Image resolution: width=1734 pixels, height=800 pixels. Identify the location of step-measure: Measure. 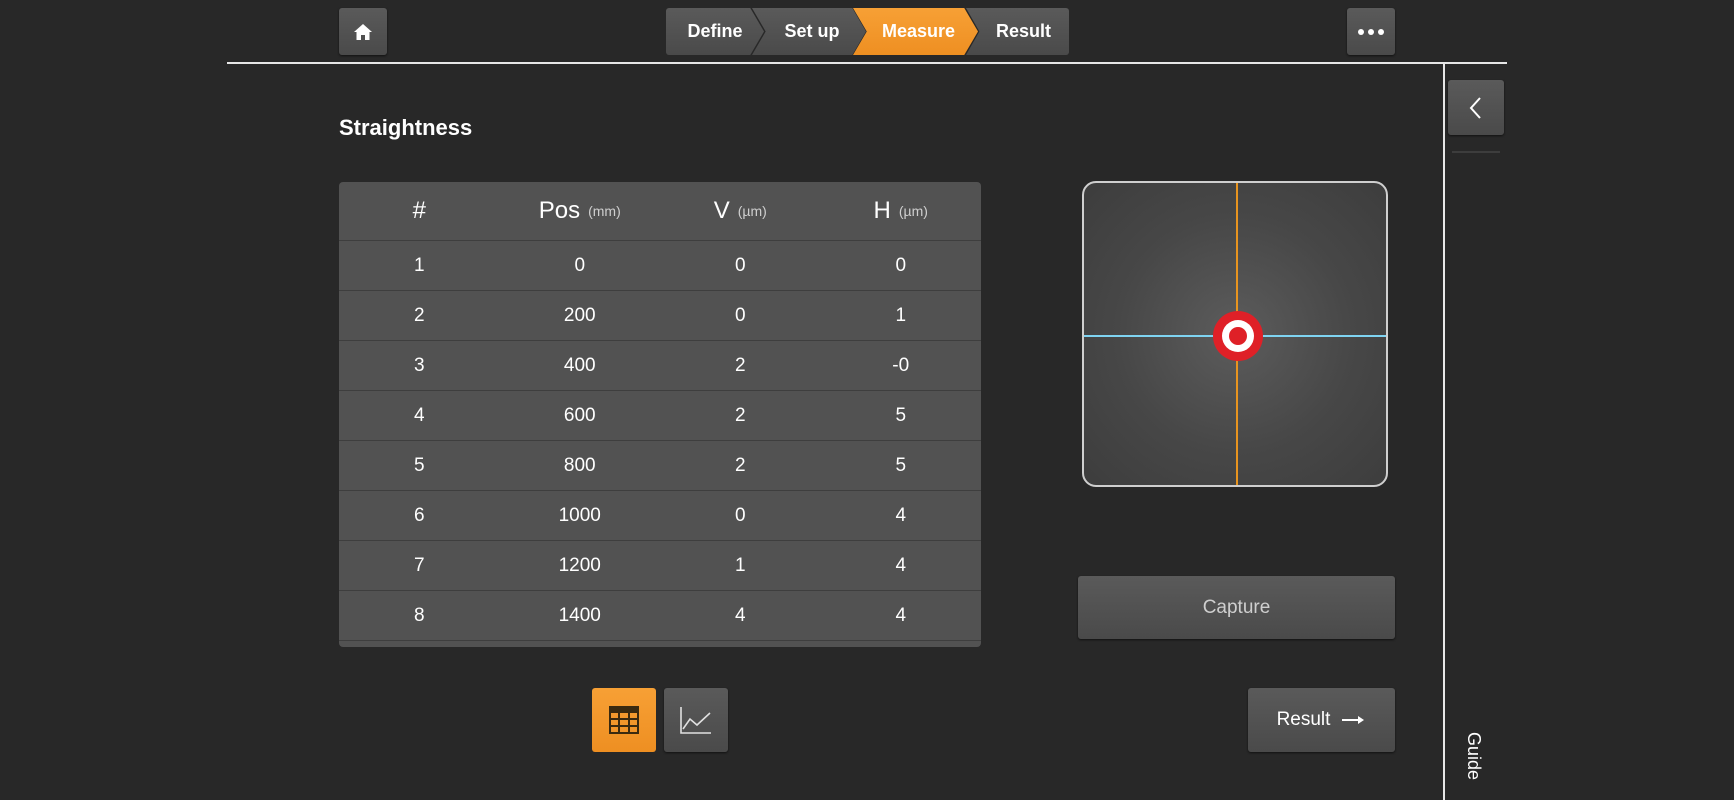
(915, 31).